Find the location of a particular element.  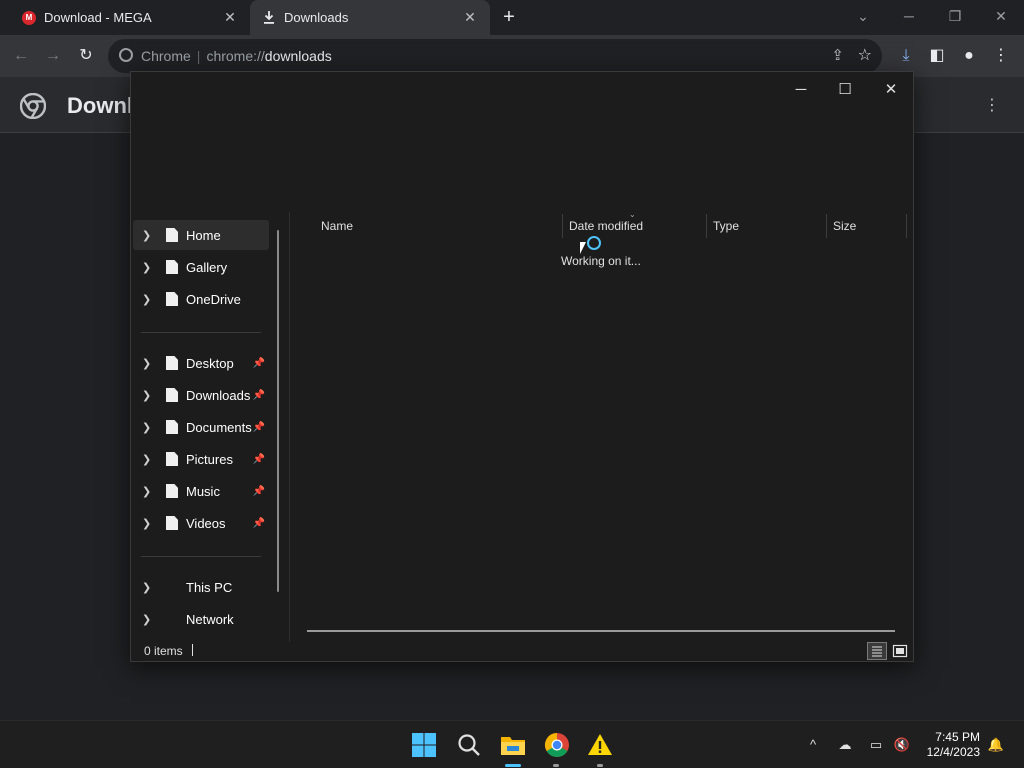

nav-label: Network is located at coordinates (210, 619).